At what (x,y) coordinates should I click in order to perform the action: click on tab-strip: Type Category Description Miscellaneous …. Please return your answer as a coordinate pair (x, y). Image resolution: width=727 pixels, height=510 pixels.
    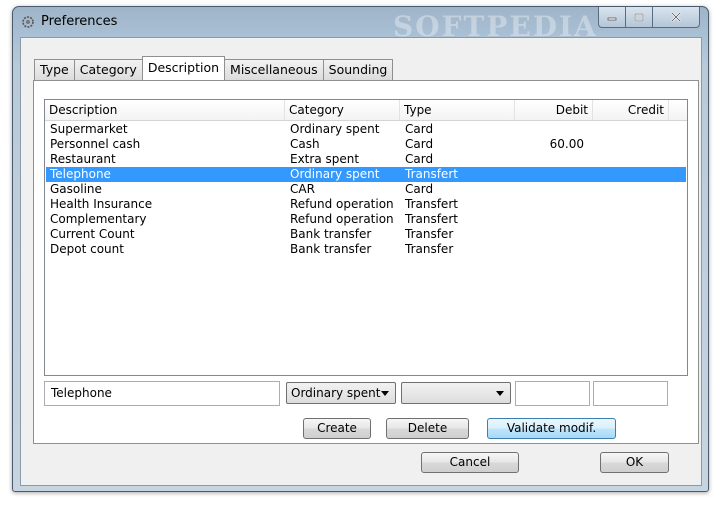
    Looking at the image, I should click on (214, 68).